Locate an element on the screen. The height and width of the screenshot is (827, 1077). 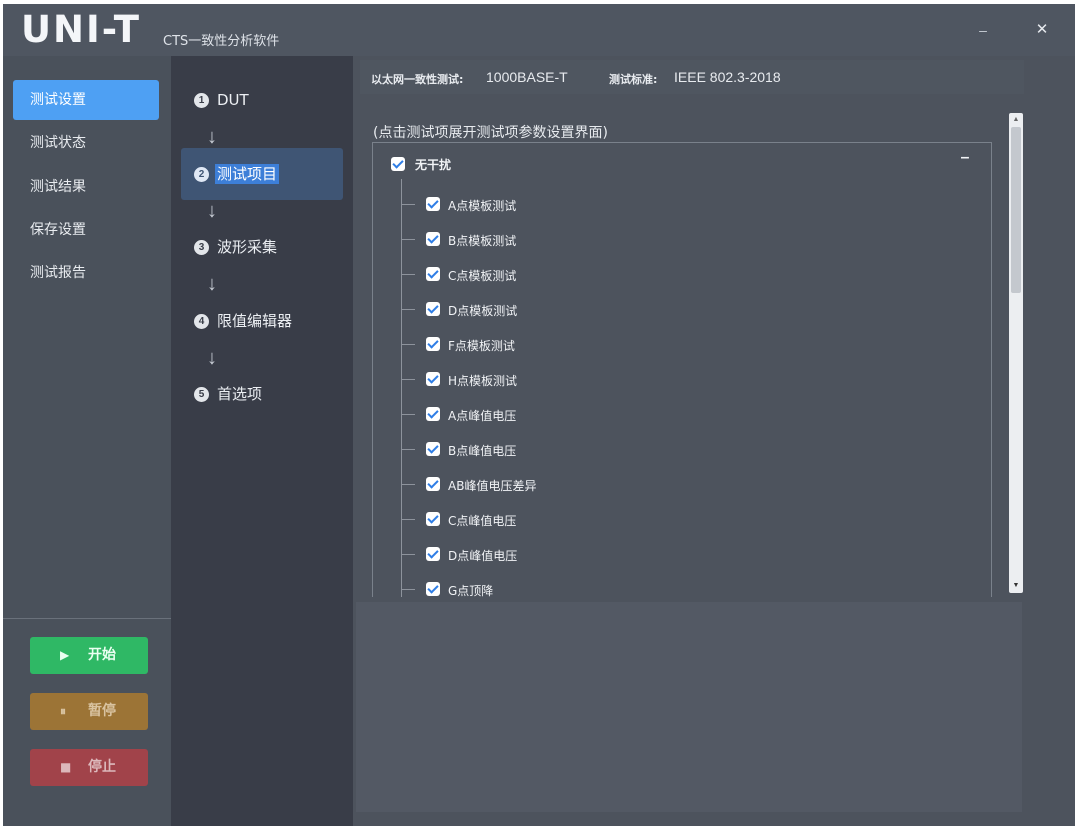
test-type-value: 1000BASE-T is located at coordinates (527, 77).